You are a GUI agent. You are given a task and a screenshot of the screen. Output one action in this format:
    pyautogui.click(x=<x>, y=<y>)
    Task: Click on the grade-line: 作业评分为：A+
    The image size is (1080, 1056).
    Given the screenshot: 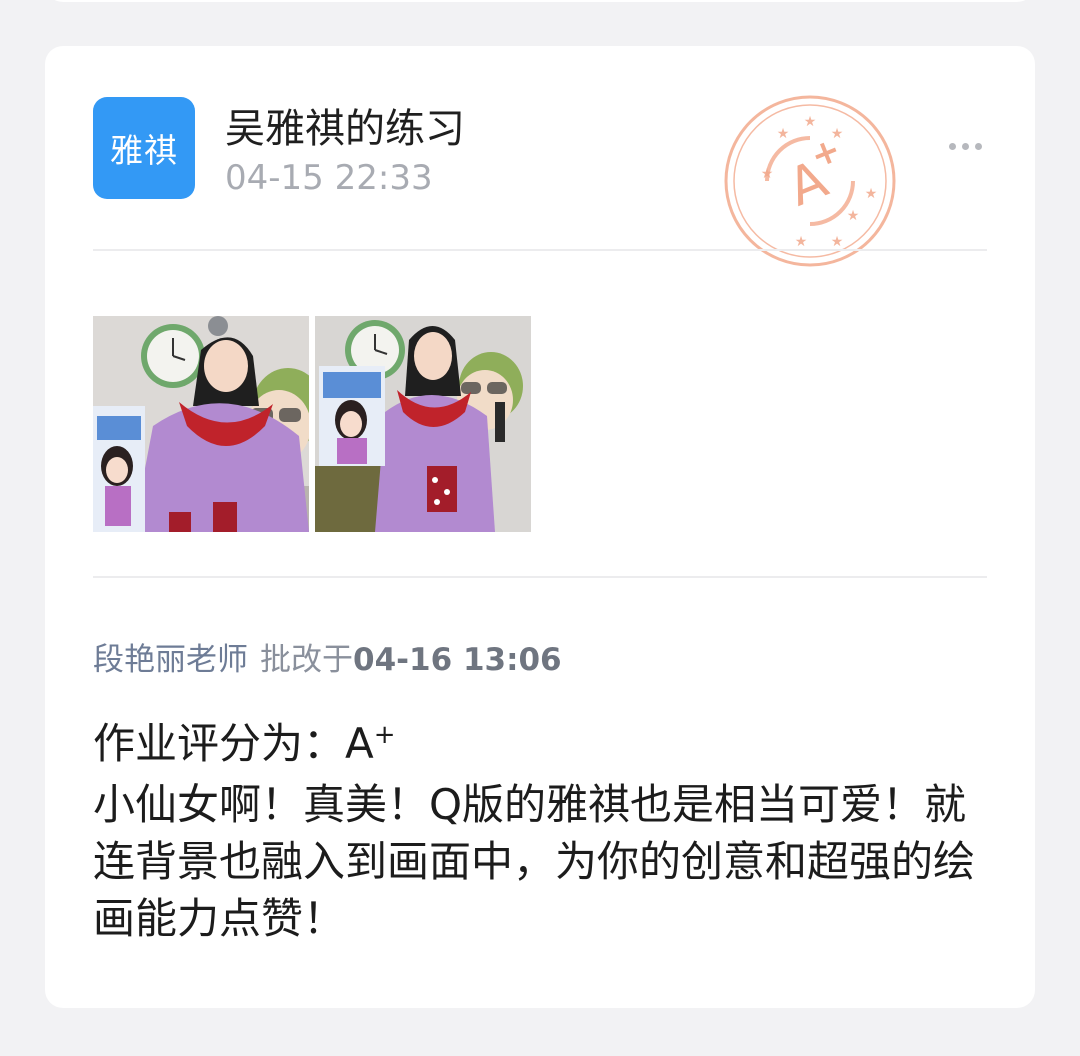 What is the action you would take?
    pyautogui.click(x=244, y=740)
    